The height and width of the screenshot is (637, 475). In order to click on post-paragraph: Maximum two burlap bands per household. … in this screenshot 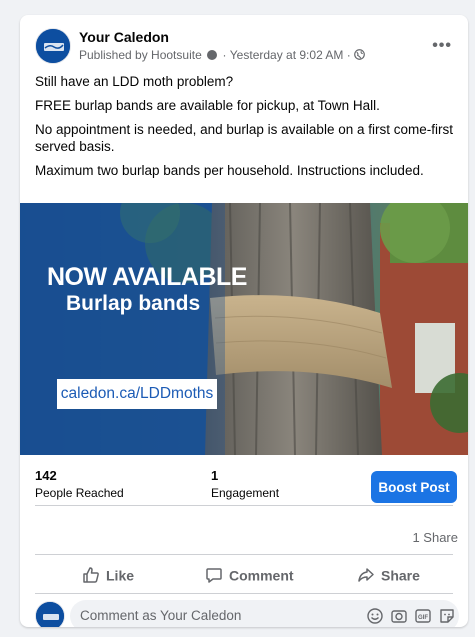, I will do `click(229, 170)`.